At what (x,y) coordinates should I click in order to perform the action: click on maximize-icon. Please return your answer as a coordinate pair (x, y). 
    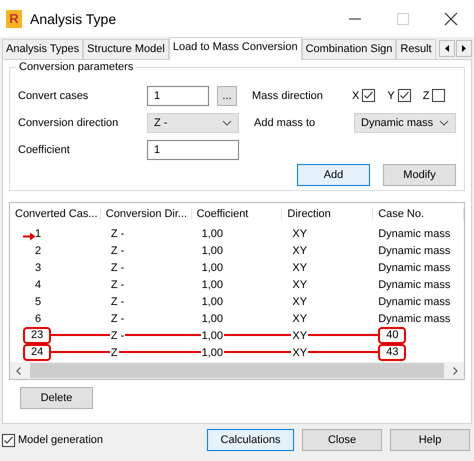
    Looking at the image, I should click on (403, 18).